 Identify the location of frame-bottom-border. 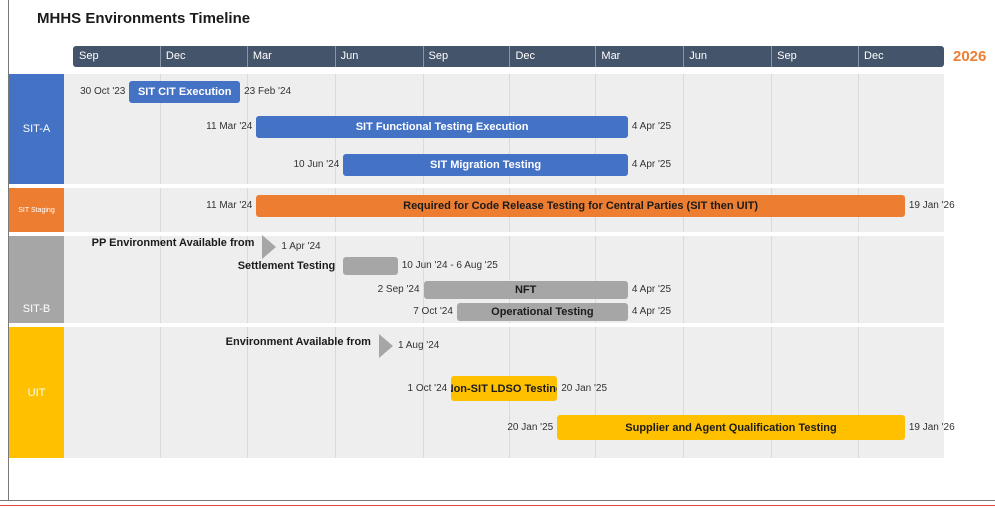
(497, 500).